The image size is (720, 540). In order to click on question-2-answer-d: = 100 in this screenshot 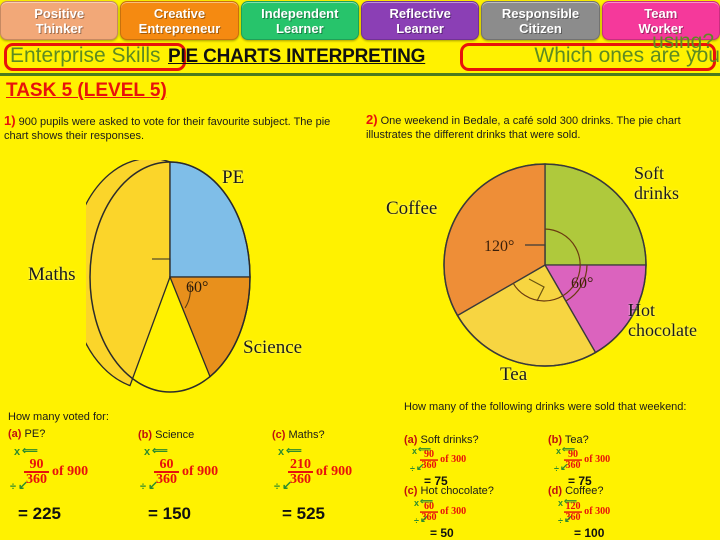, I will do `click(589, 533)`.